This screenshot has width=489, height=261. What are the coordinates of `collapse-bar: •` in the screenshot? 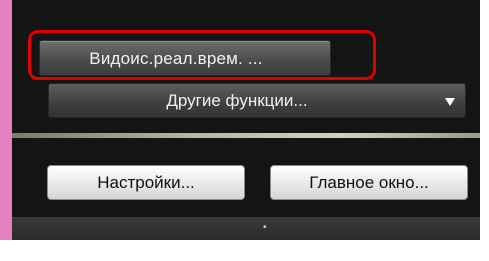 It's located at (246, 228).